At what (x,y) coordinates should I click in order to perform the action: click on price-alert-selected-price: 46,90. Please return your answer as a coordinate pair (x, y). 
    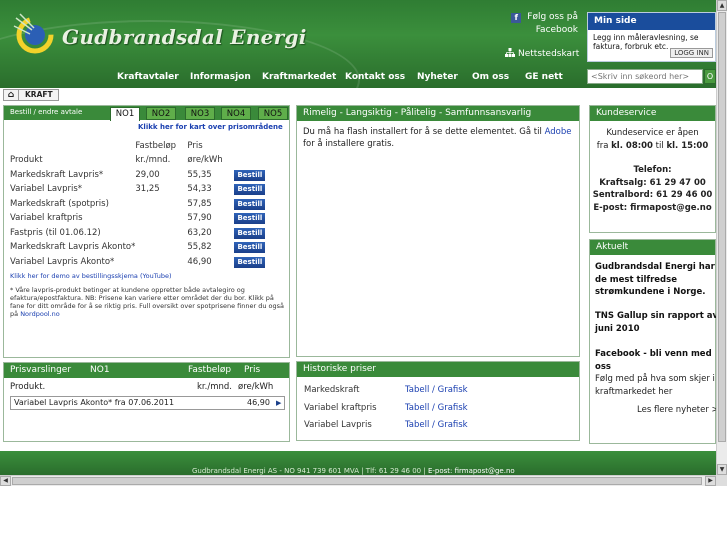
    Looking at the image, I should click on (258, 402).